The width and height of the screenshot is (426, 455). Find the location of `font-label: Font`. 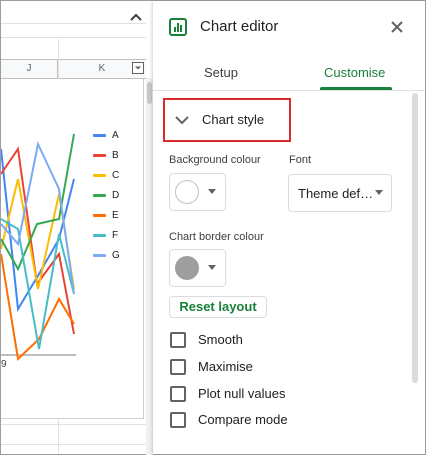

font-label: Font is located at coordinates (300, 160).